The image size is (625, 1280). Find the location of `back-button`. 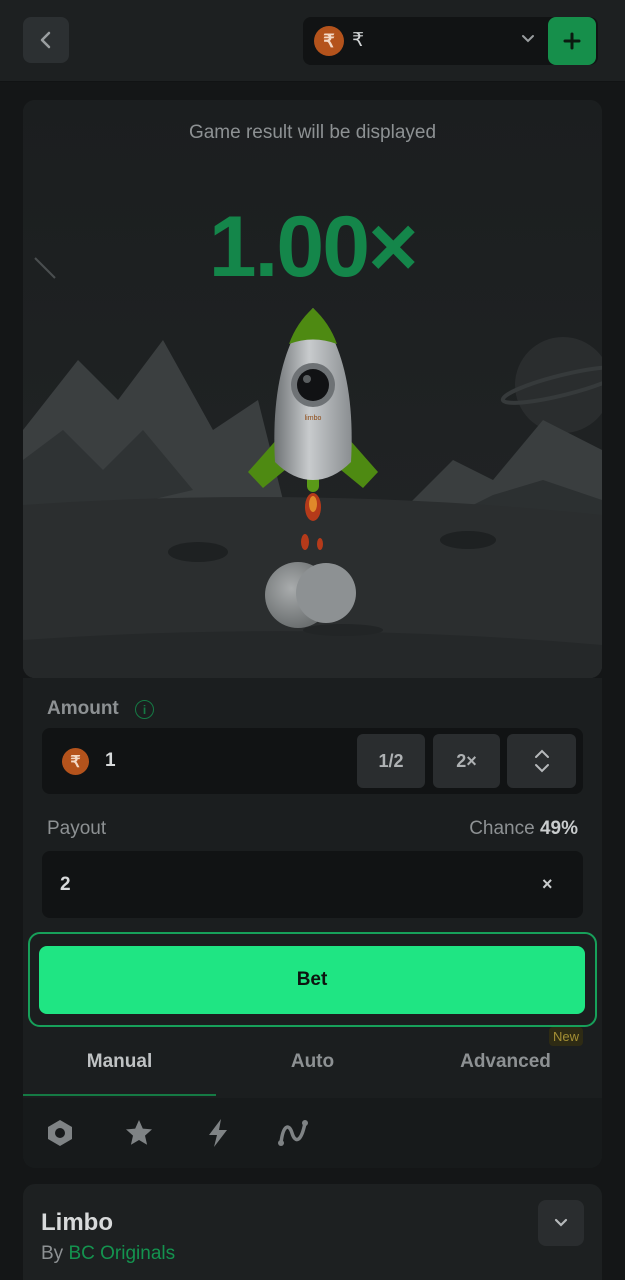

back-button is located at coordinates (46, 40).